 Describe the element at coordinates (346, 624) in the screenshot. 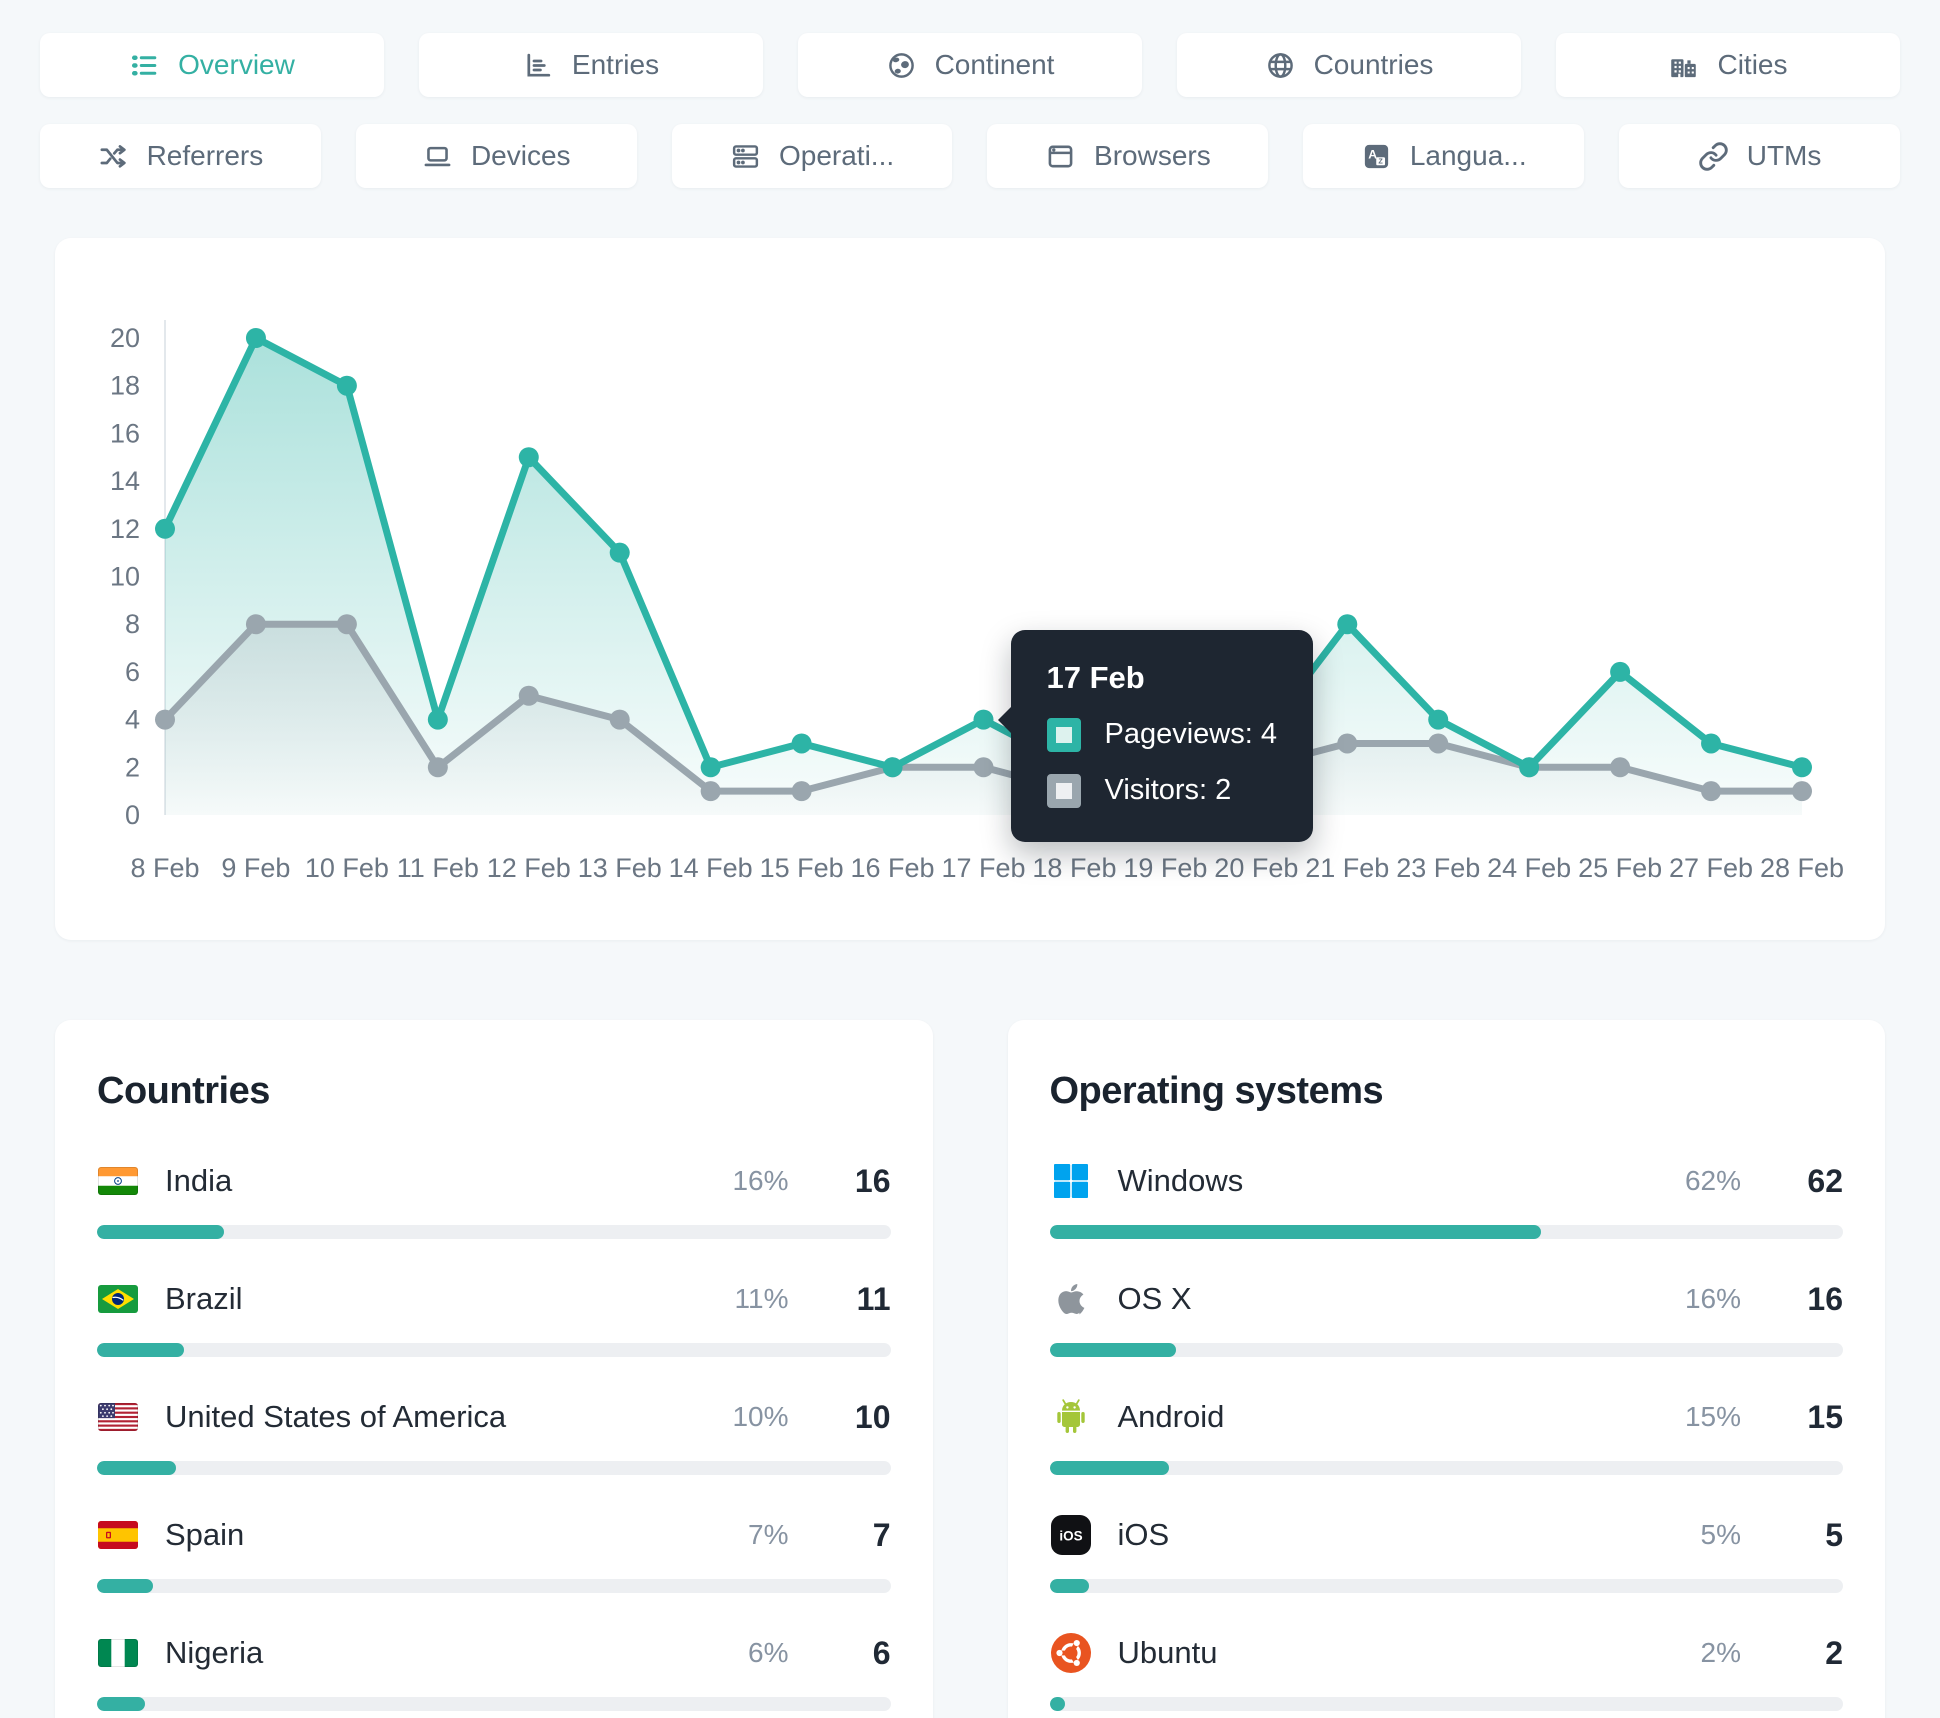

I see `point-visitors-10-feb` at that location.